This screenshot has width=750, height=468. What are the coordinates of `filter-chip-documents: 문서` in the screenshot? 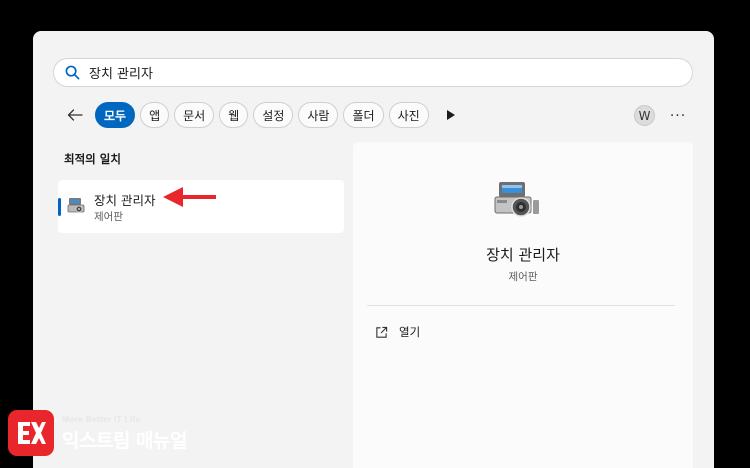 It's located at (194, 115).